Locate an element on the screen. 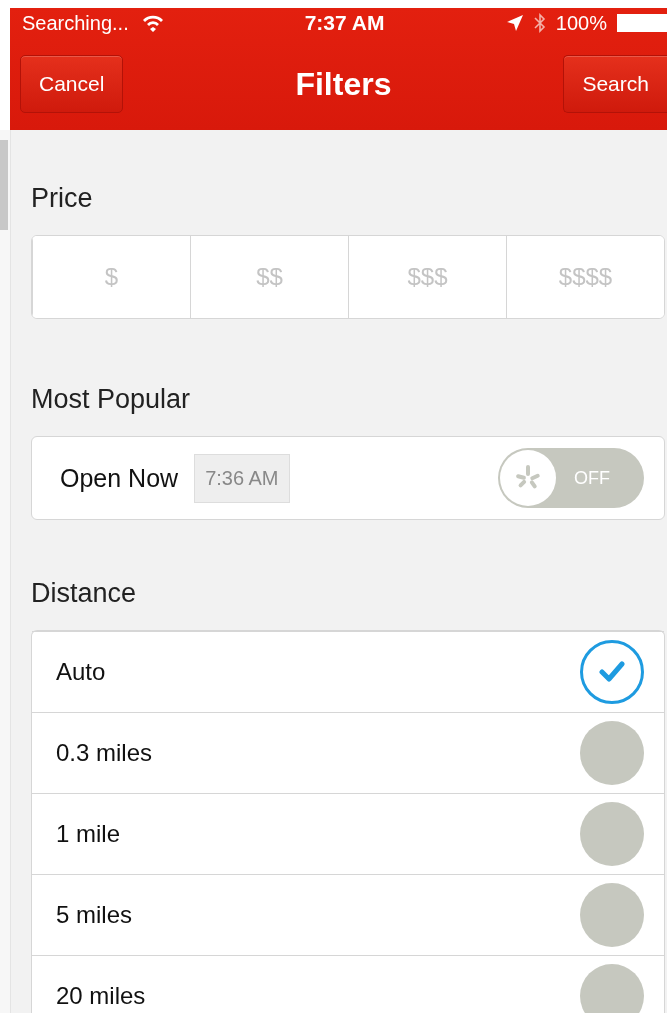 The height and width of the screenshot is (1013, 667). distance-label: Auto is located at coordinates (81, 672).